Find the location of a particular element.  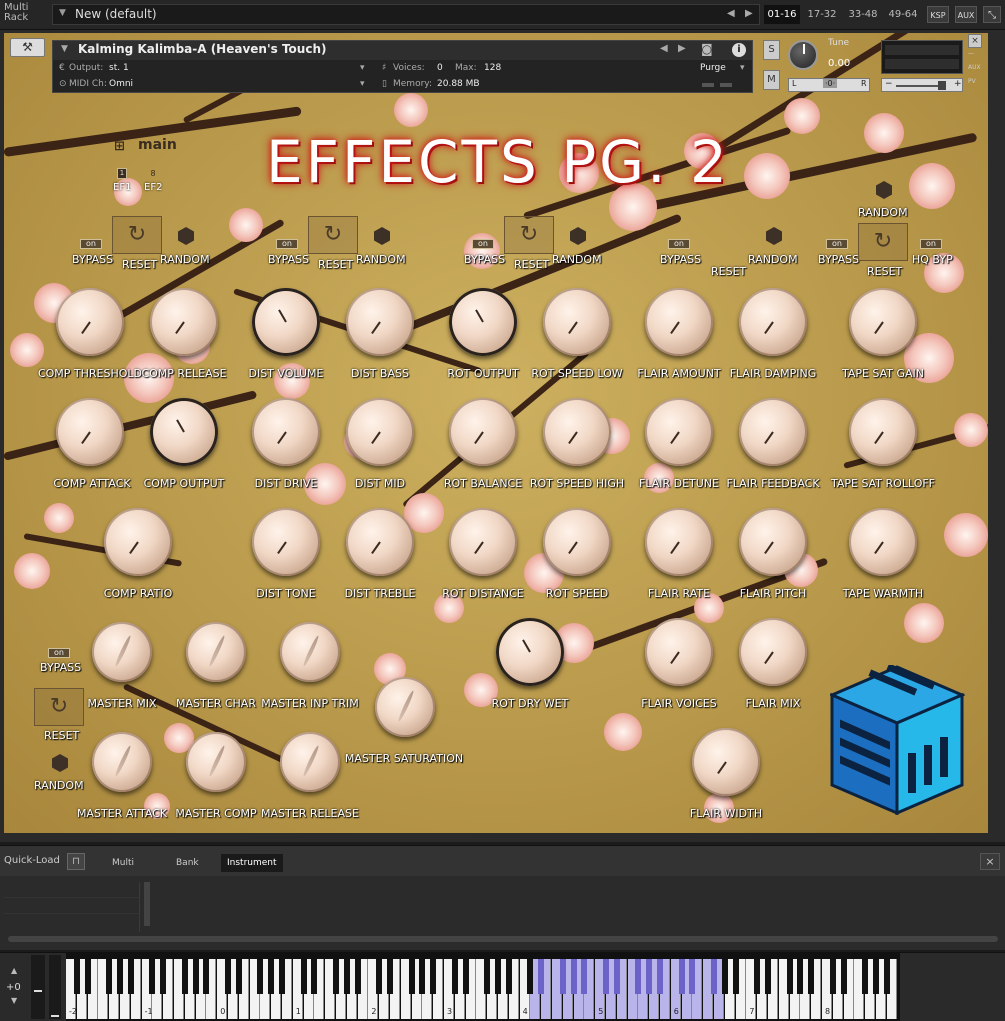

comp-reset-button: ↻ is located at coordinates (137, 235).